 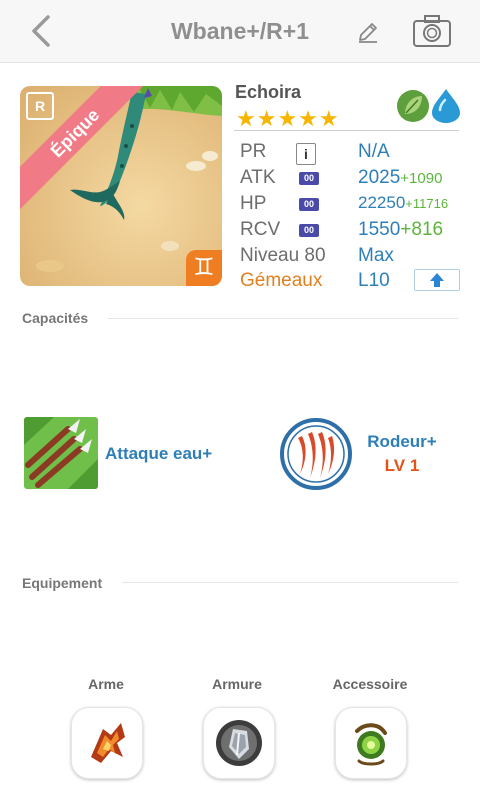 I want to click on zodiac-level: L10, so click(x=374, y=280).